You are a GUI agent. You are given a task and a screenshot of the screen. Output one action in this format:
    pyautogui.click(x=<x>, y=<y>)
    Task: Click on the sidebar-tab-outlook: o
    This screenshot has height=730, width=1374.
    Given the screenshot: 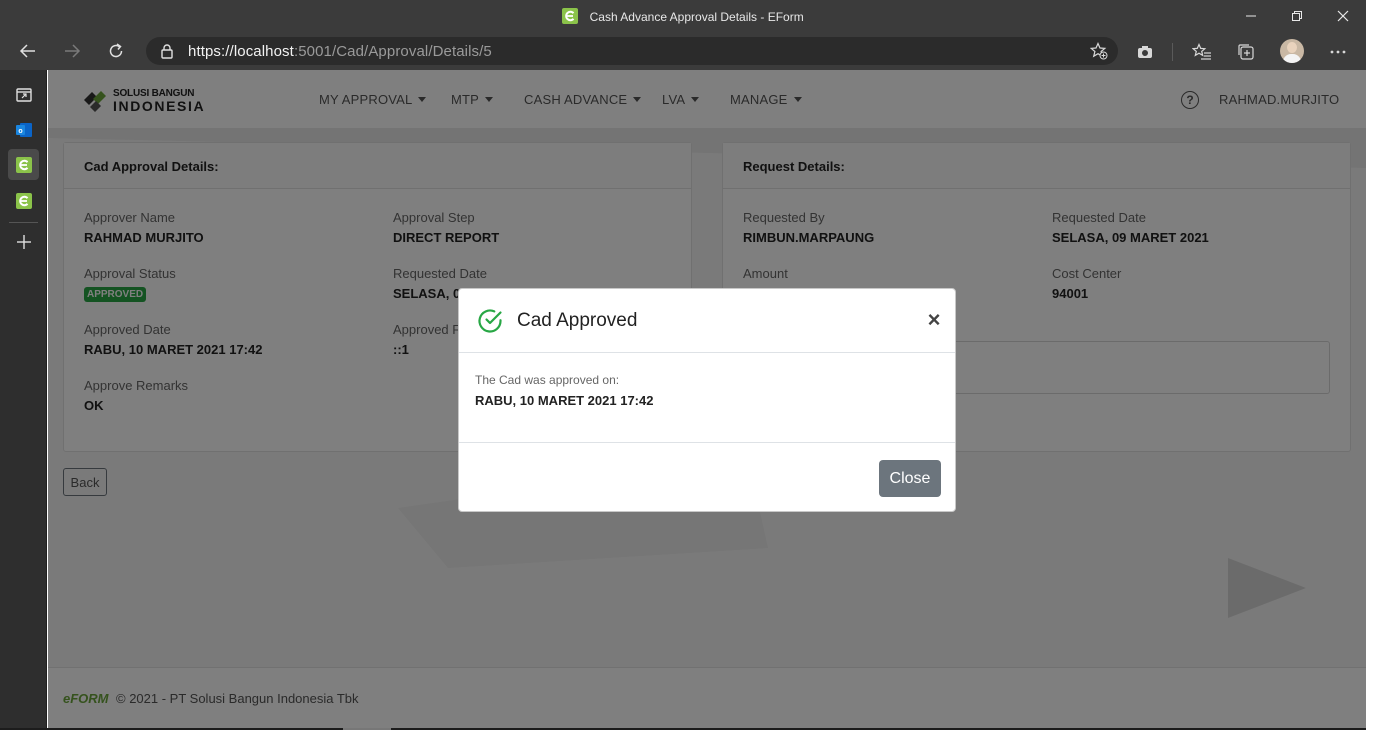 What is the action you would take?
    pyautogui.click(x=23, y=129)
    